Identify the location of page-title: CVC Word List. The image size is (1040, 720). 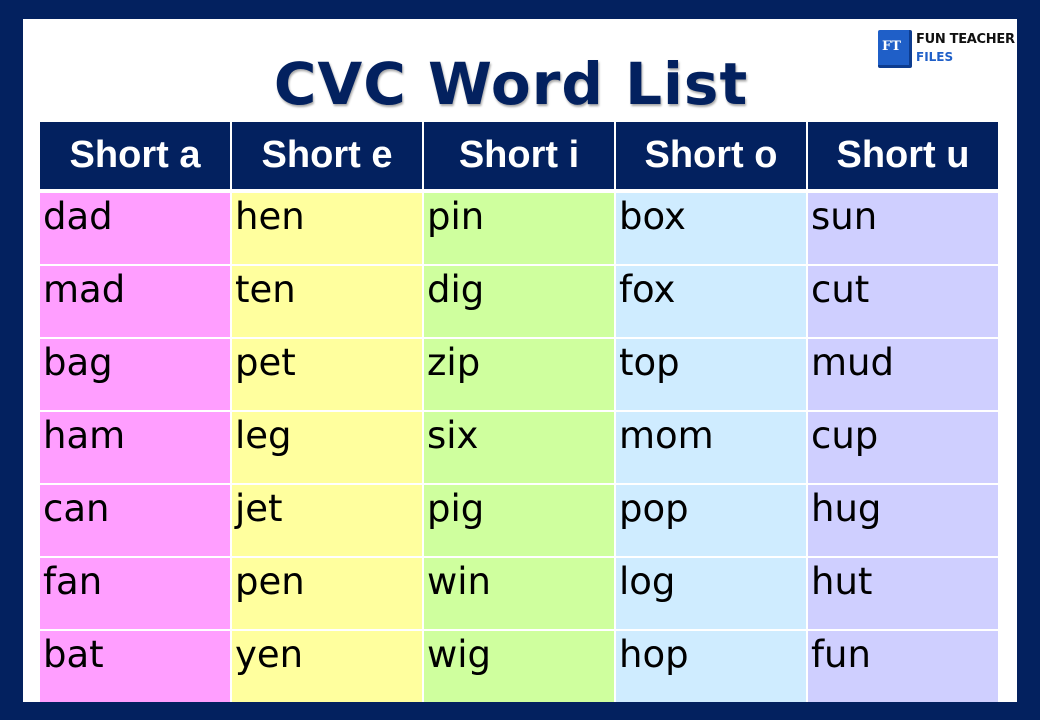
(511, 84).